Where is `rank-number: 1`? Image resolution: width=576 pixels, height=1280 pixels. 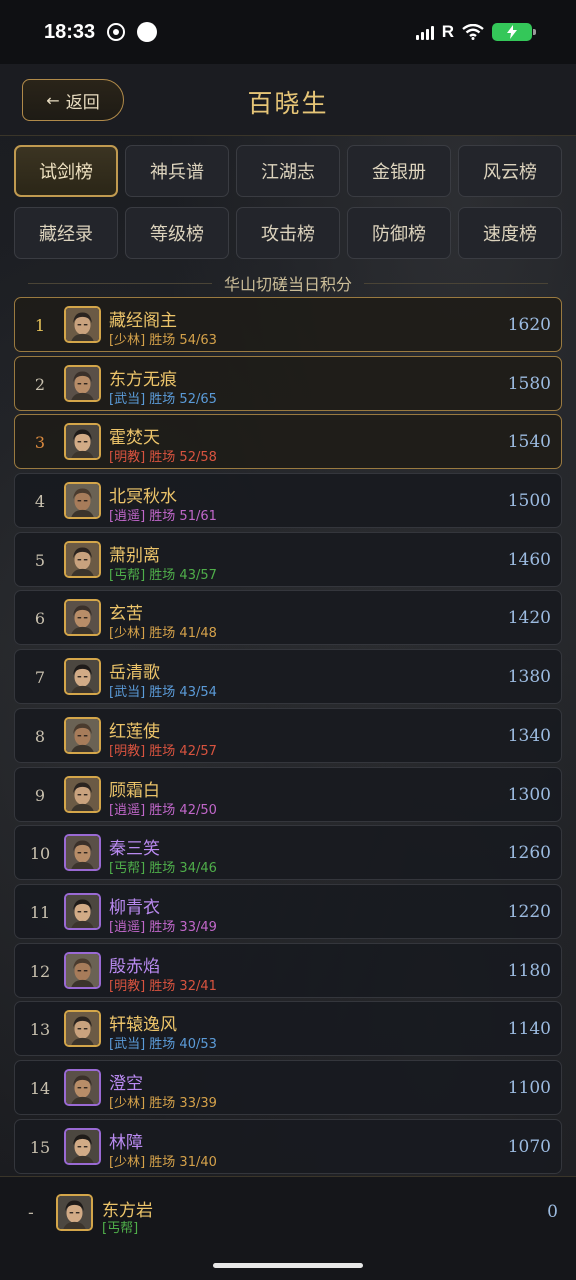
rank-number: 1 is located at coordinates (40, 325).